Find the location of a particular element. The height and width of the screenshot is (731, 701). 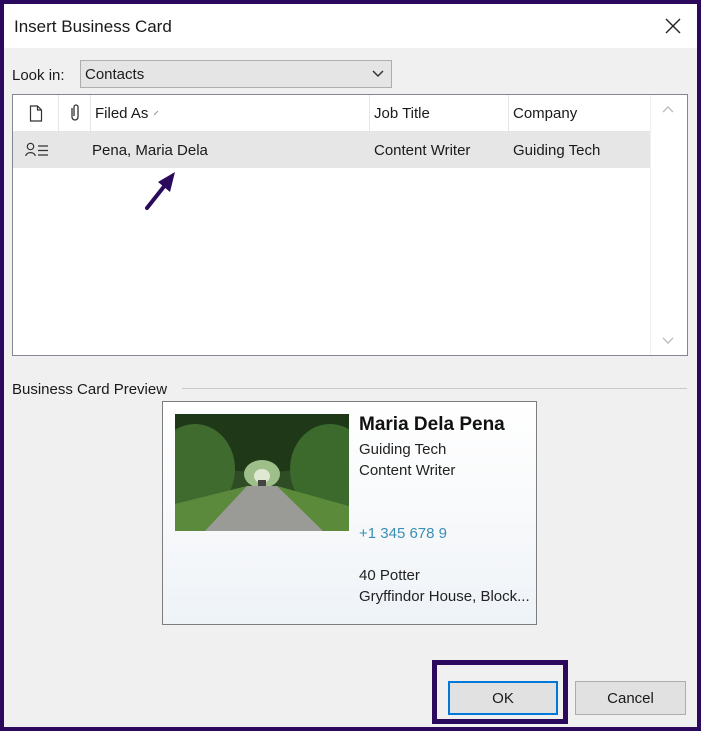

column-icon-header is located at coordinates (36, 113).